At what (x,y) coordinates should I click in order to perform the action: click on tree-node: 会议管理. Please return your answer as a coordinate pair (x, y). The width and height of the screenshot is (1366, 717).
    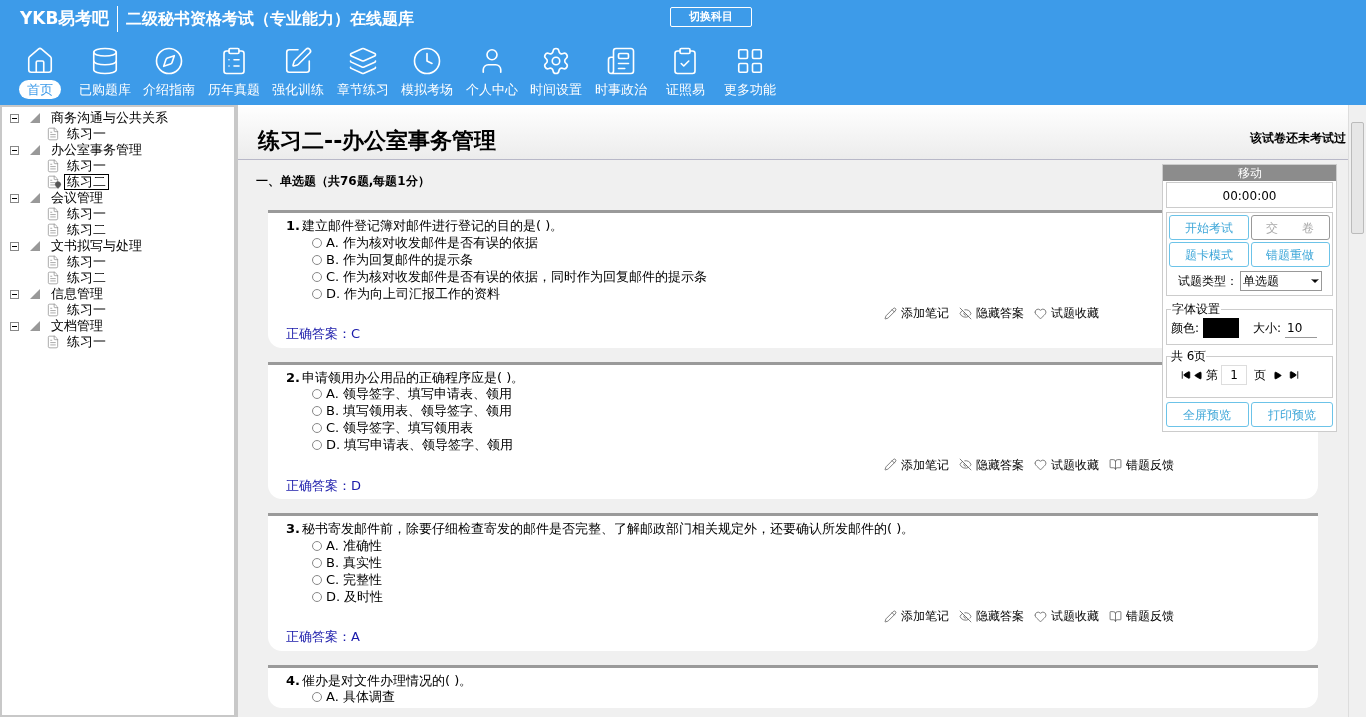
    Looking at the image, I should click on (77, 198).